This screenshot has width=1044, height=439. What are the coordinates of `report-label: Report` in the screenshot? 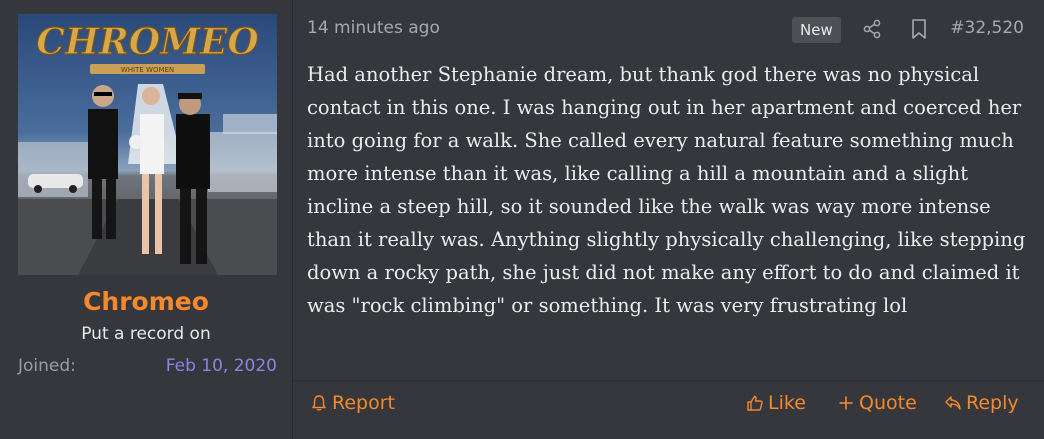 It's located at (363, 403).